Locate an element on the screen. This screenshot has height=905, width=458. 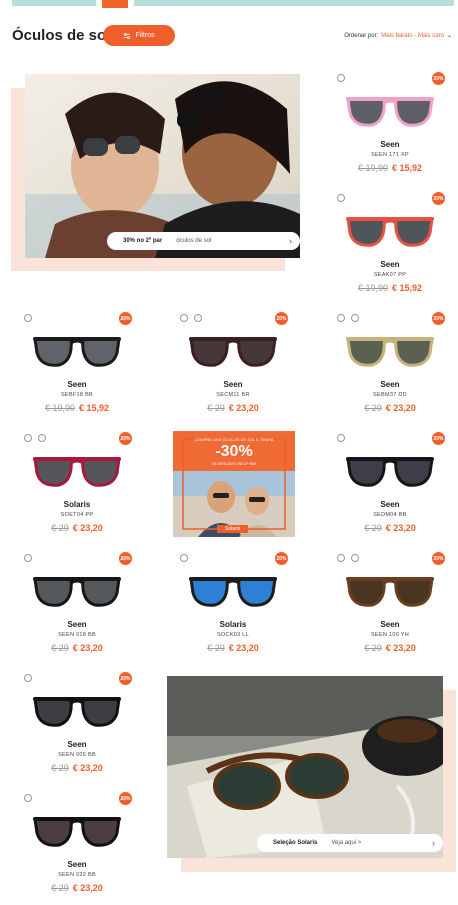
promo-percentage: -30% is located at coordinates (234, 451).